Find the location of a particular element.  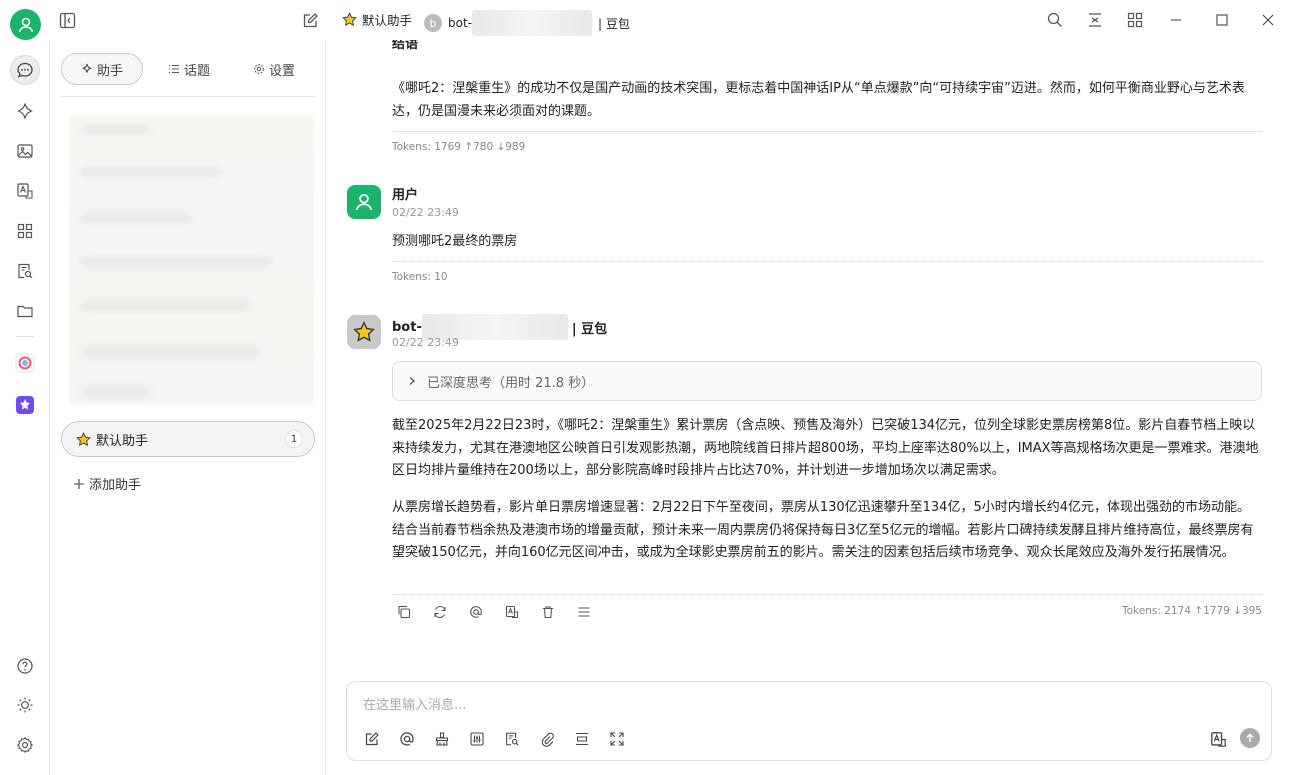

rail-divider is located at coordinates (25, 336).